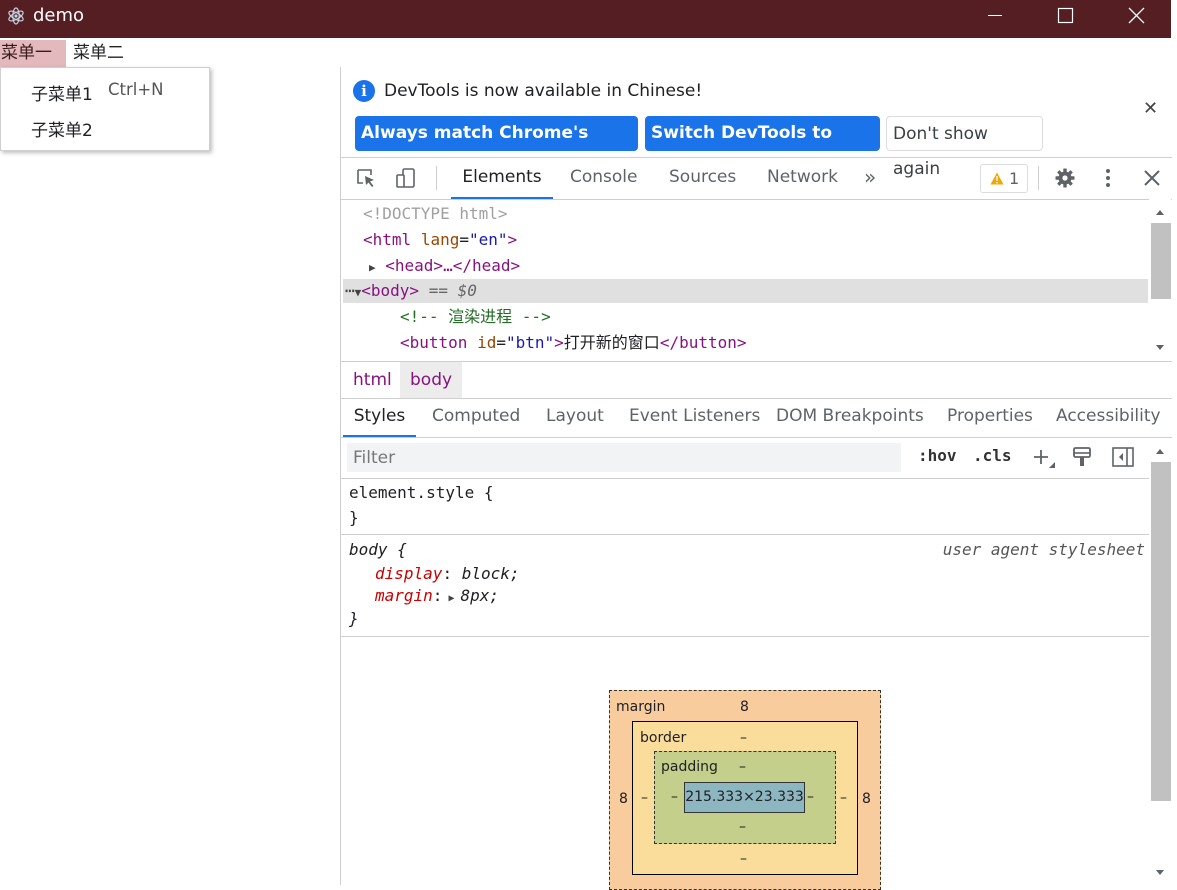 The width and height of the screenshot is (1177, 890). Describe the element at coordinates (990, 416) in the screenshot. I see `tab-properties: Properties` at that location.